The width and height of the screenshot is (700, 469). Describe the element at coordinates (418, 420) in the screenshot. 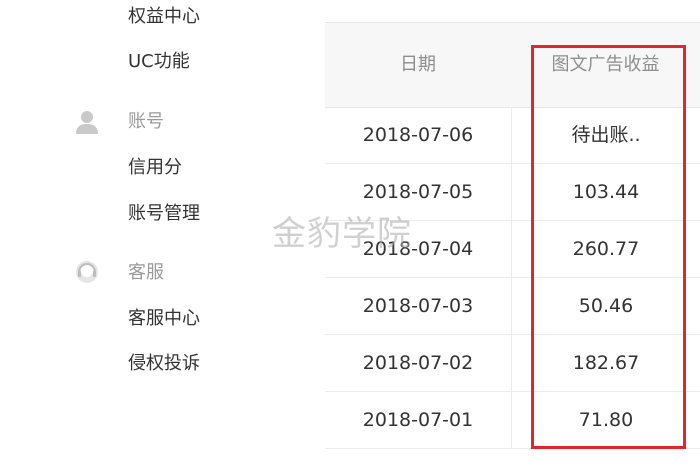

I see `cell-date: 2018-07-01` at that location.